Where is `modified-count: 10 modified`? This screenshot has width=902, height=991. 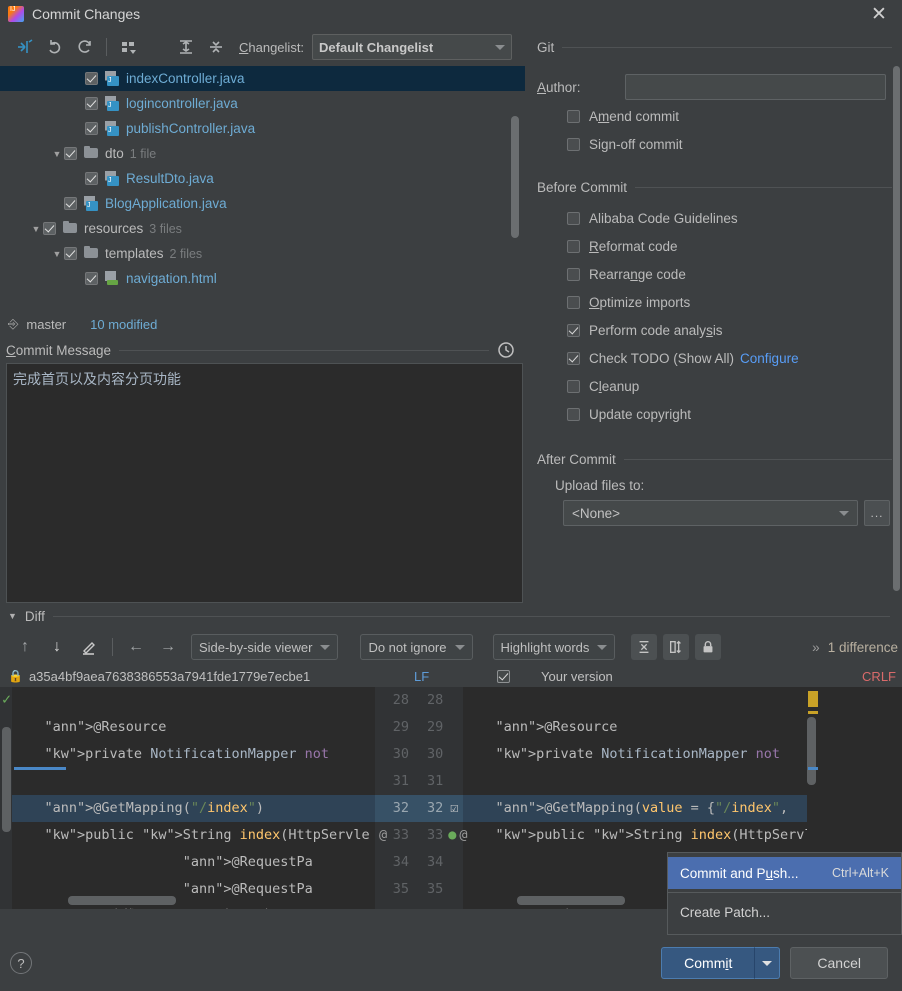
modified-count: 10 modified is located at coordinates (123, 324).